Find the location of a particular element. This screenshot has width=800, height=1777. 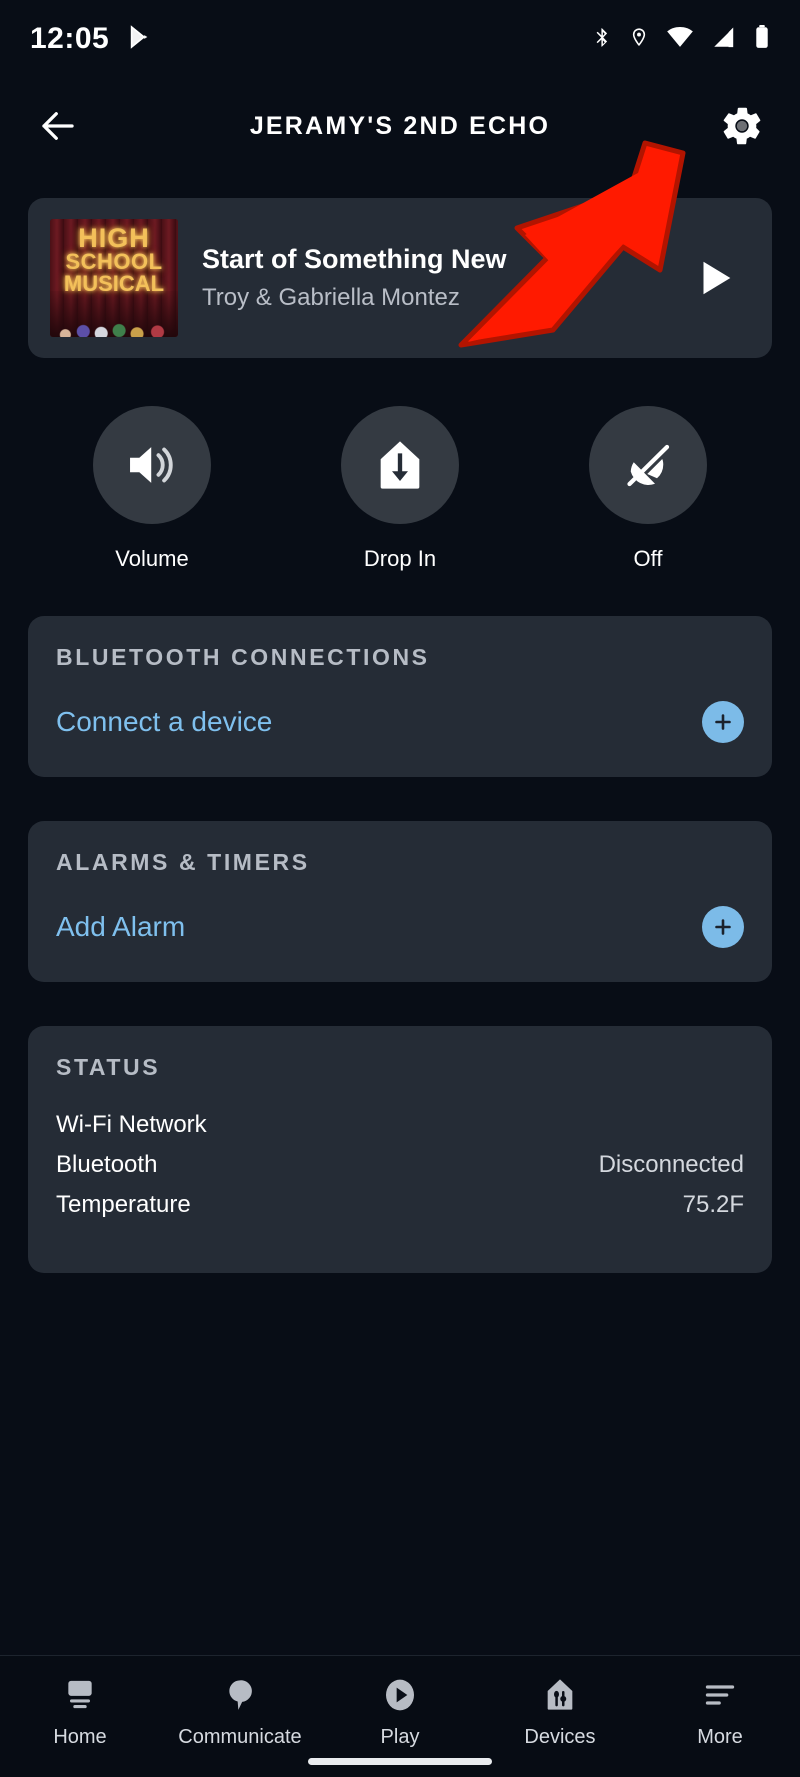

devices-icon is located at coordinates (560, 1695).